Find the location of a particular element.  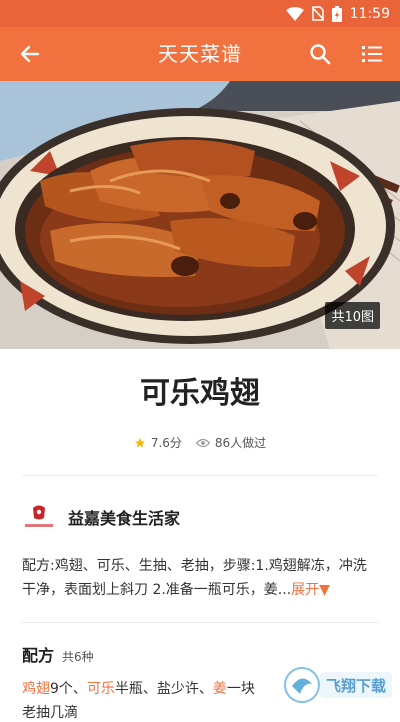

site-watermark: 飞翔下载 is located at coordinates (338, 685).